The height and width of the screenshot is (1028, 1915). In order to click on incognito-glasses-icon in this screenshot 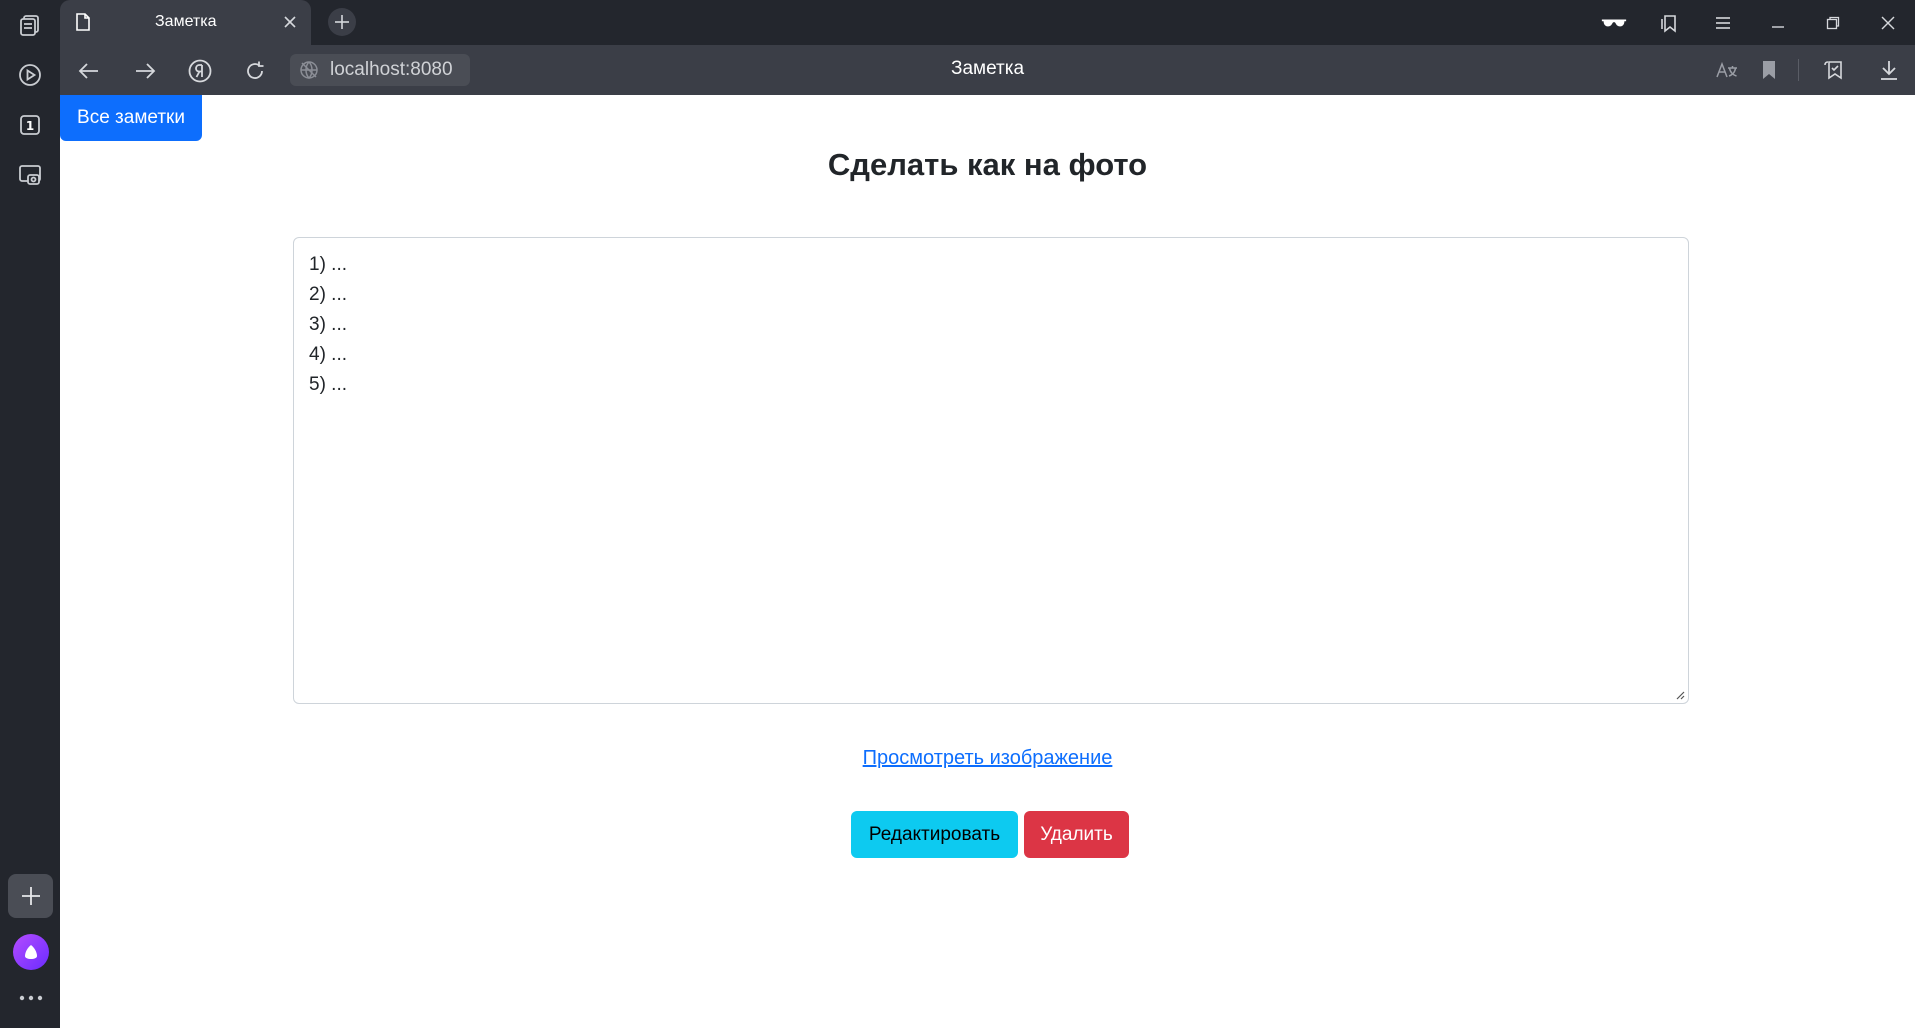, I will do `click(1614, 23)`.